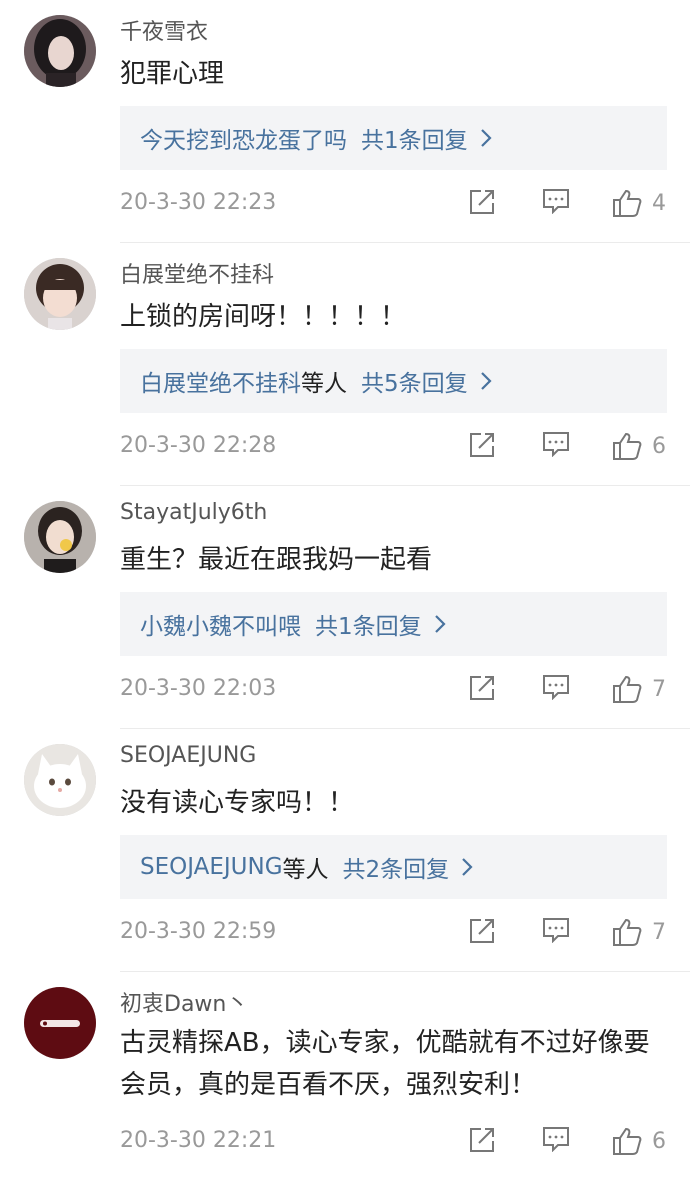 The width and height of the screenshot is (690, 1198). Describe the element at coordinates (276, 560) in the screenshot. I see `comment-text: 重生？最近在跟我妈一起看` at that location.